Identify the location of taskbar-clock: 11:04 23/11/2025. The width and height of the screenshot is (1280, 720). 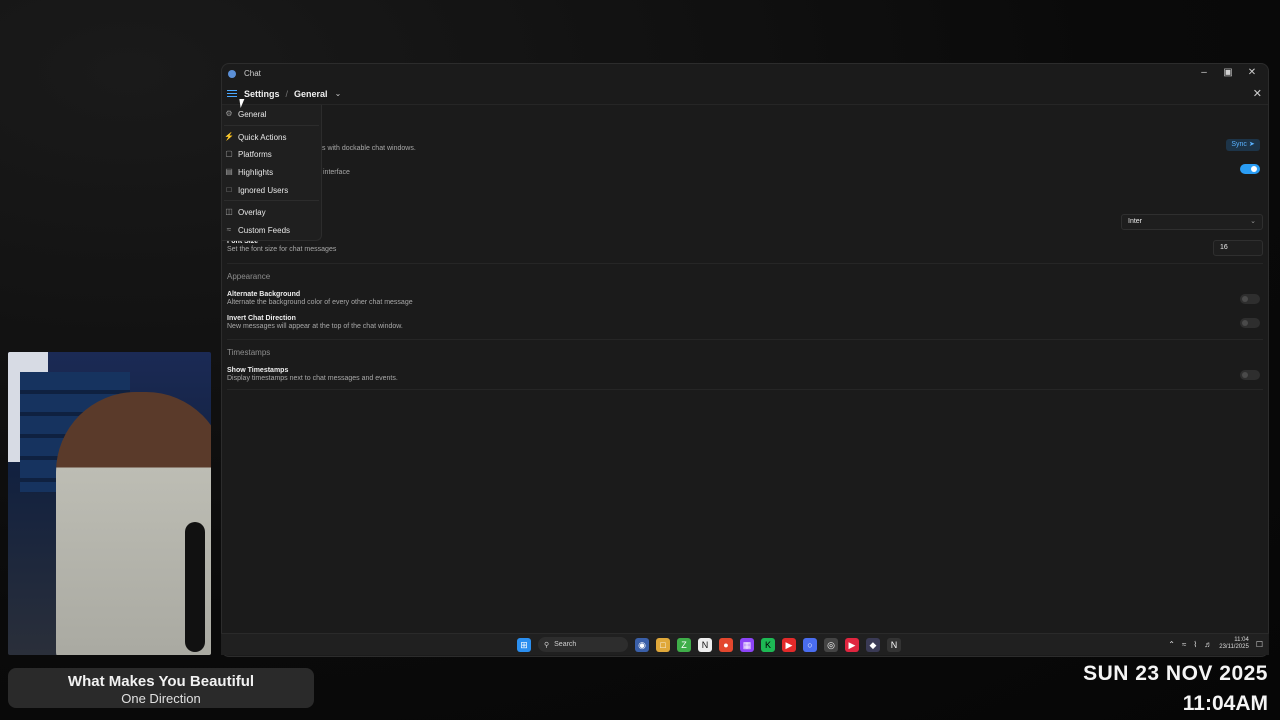
(1234, 644).